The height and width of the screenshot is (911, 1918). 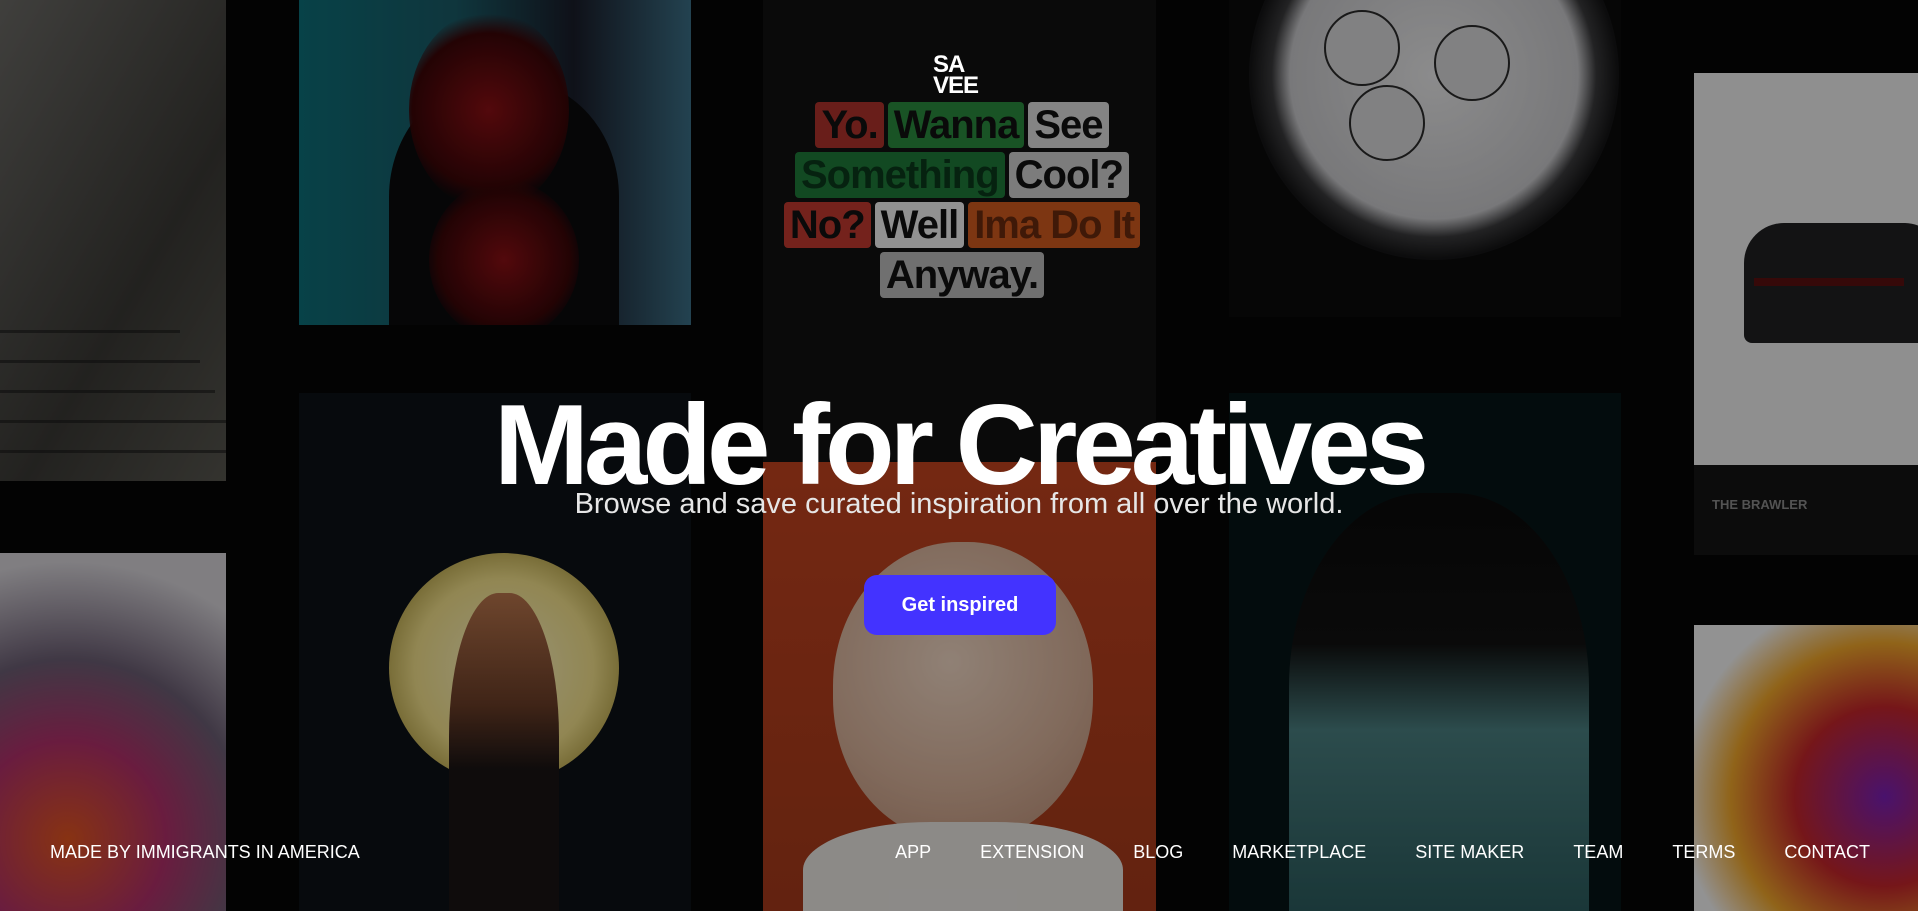 What do you see at coordinates (956, 85) in the screenshot?
I see `logo-line-2: VEE` at bounding box center [956, 85].